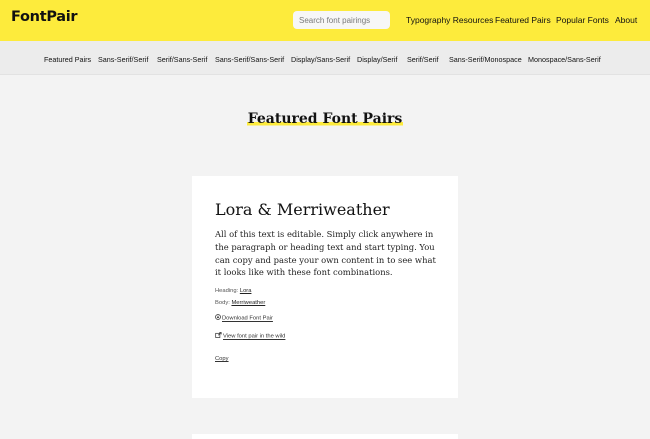 The image size is (650, 439). I want to click on heading-font-label: Heading:, so click(227, 291).